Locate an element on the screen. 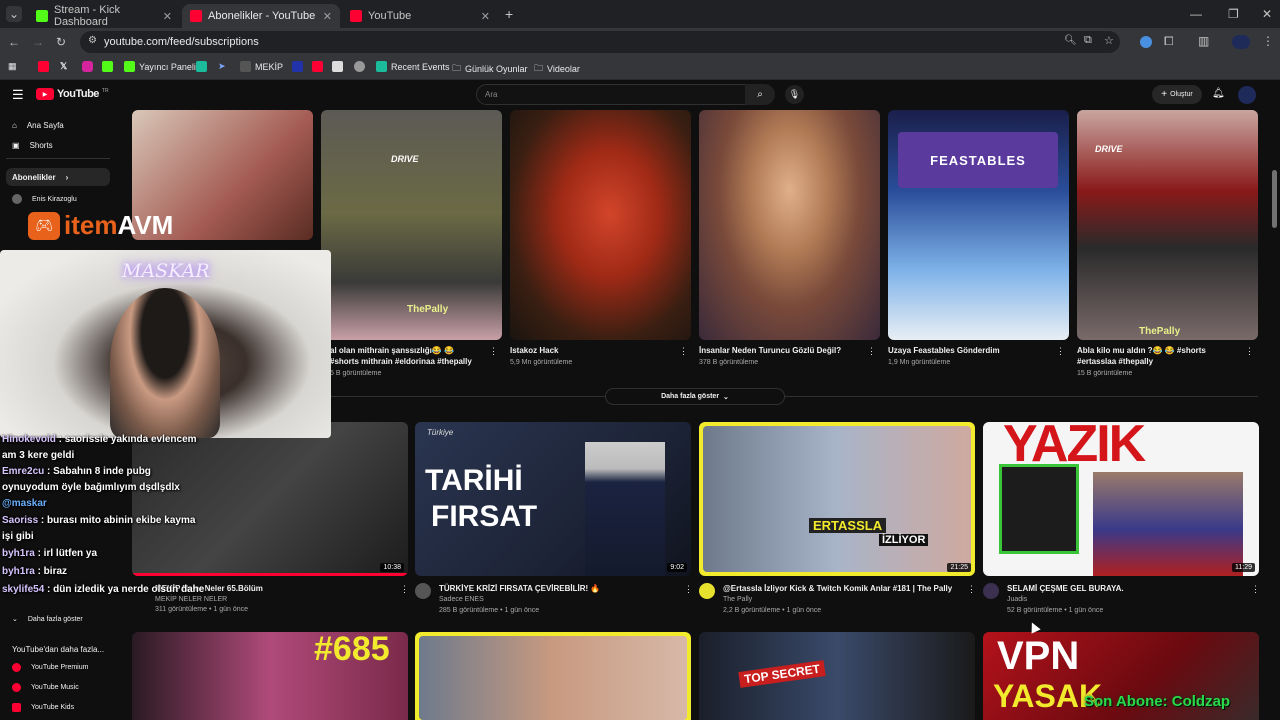 The width and height of the screenshot is (1280, 720). reload-icon: ↻ is located at coordinates (61, 42).